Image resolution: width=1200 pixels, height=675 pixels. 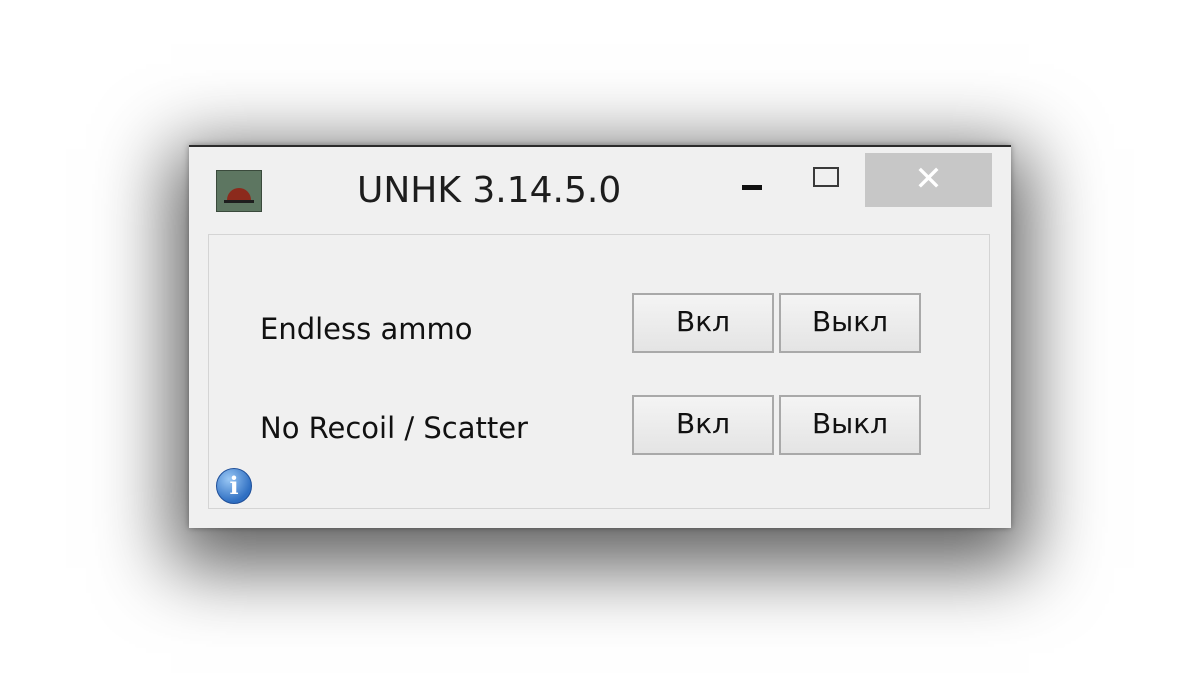 What do you see at coordinates (239, 201) in the screenshot?
I see `siren-base` at bounding box center [239, 201].